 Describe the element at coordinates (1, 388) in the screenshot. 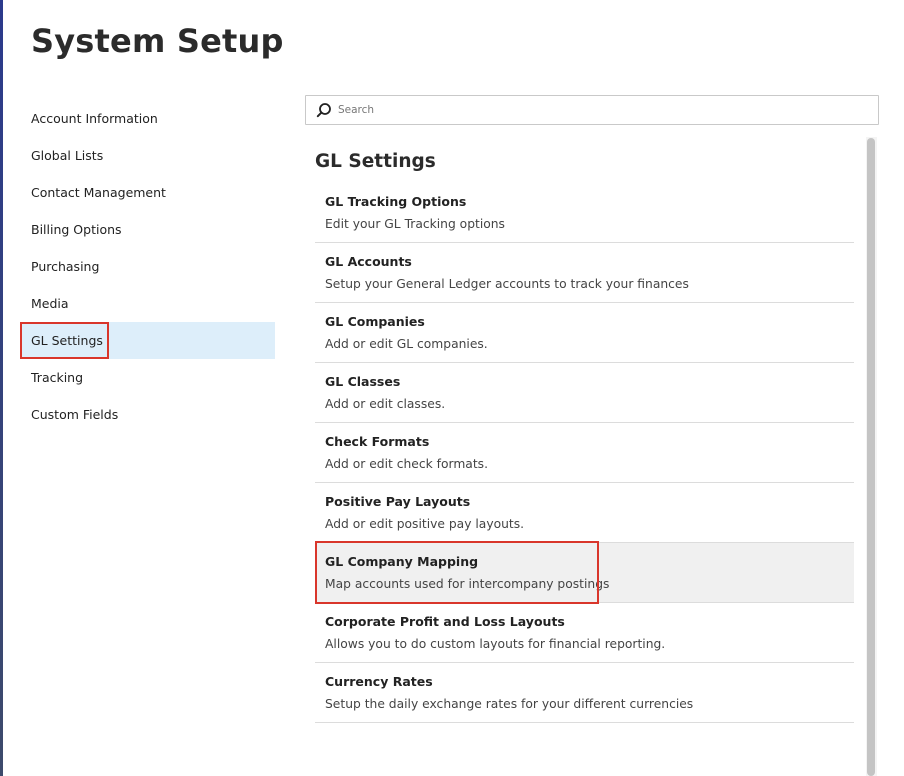

I see `window-edge` at that location.